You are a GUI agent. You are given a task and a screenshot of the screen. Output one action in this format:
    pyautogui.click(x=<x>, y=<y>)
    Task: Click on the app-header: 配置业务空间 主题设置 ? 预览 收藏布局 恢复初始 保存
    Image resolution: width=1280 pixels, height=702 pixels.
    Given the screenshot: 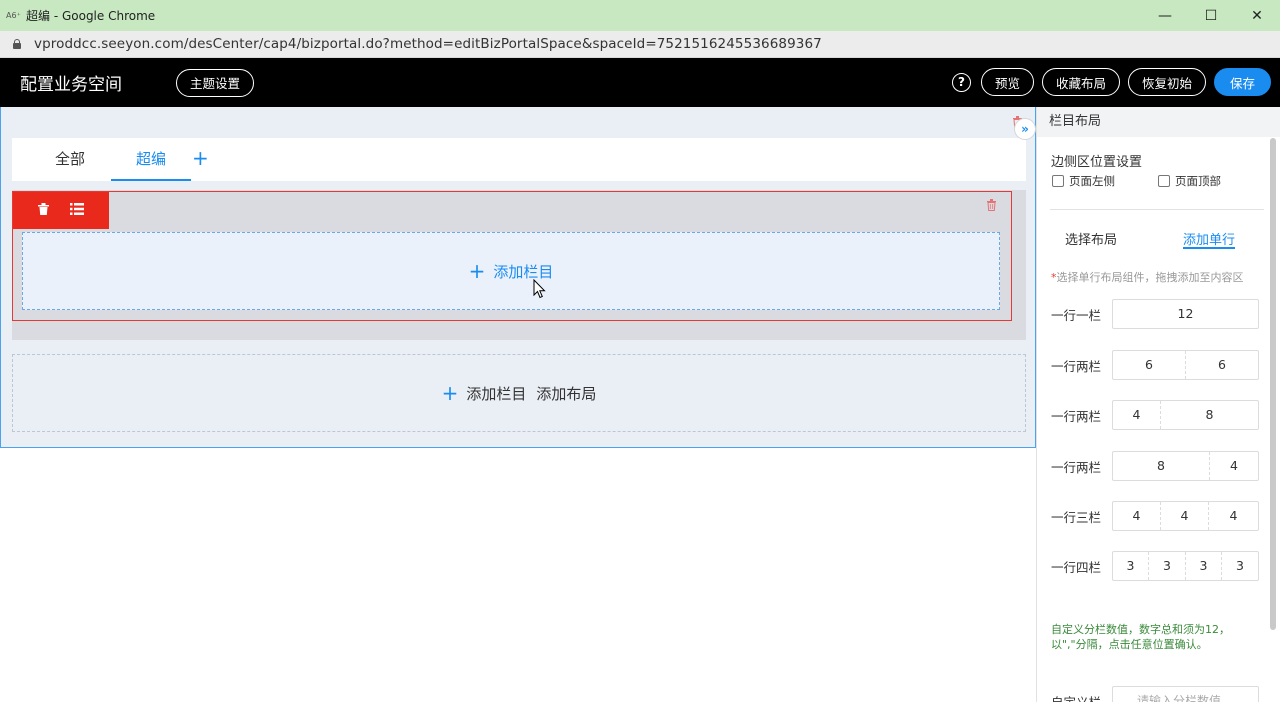 What is the action you would take?
    pyautogui.click(x=640, y=82)
    